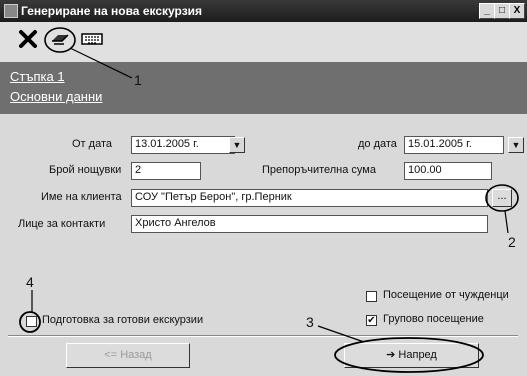 This screenshot has height=376, width=527. I want to click on annotation-label-4: 4, so click(30, 282).